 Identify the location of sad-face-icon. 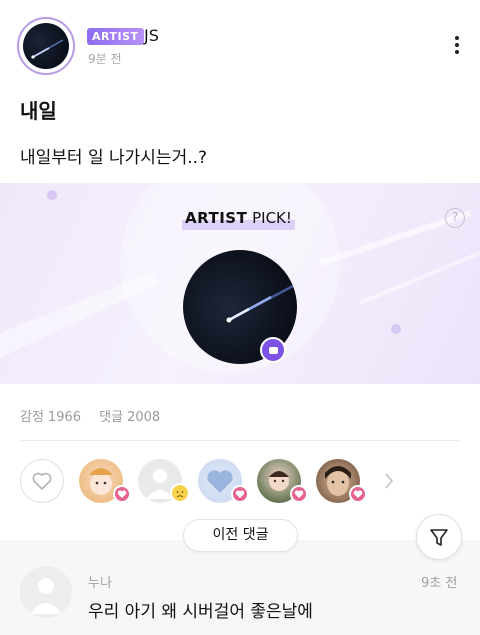
(180, 493).